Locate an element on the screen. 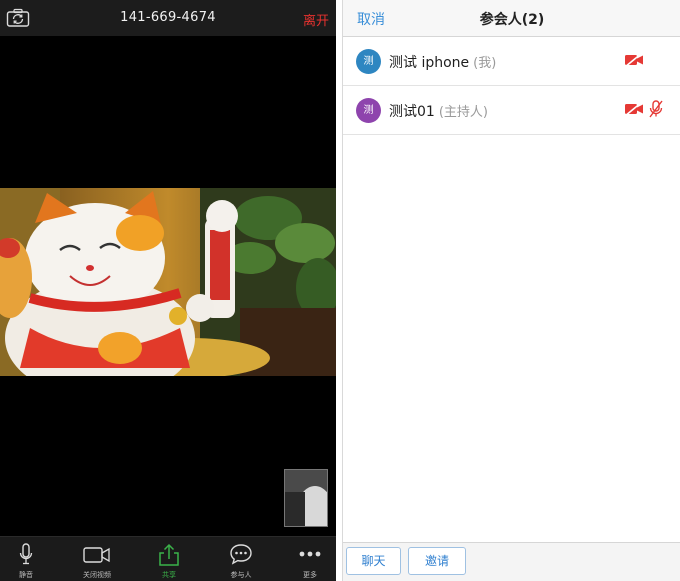  participants-footer: 聊天 邀请 is located at coordinates (511, 561).